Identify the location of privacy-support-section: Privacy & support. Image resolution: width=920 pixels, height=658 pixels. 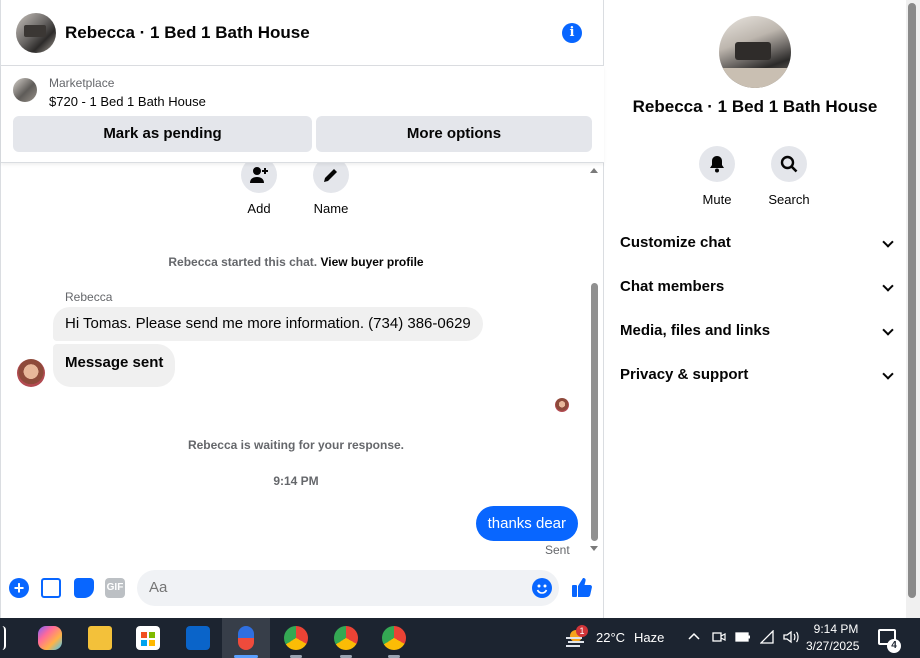
(757, 375).